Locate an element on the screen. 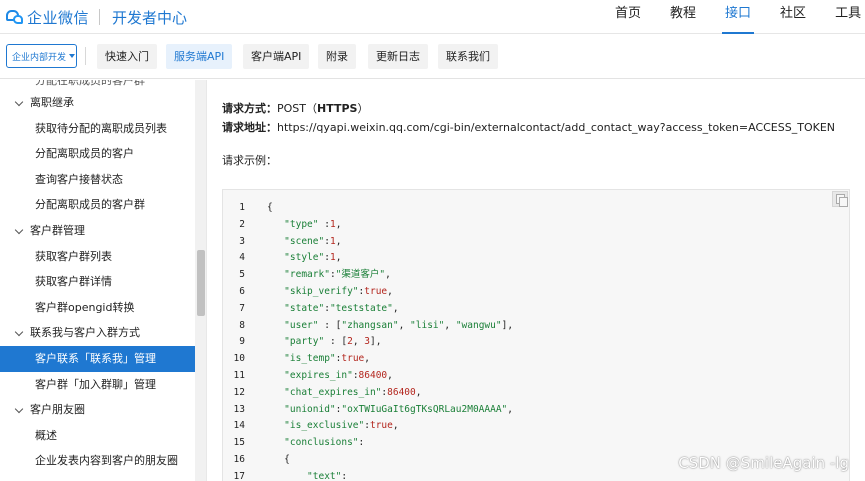 The width and height of the screenshot is (865, 481). sidebar-group: 客户群管理 is located at coordinates (97, 231).